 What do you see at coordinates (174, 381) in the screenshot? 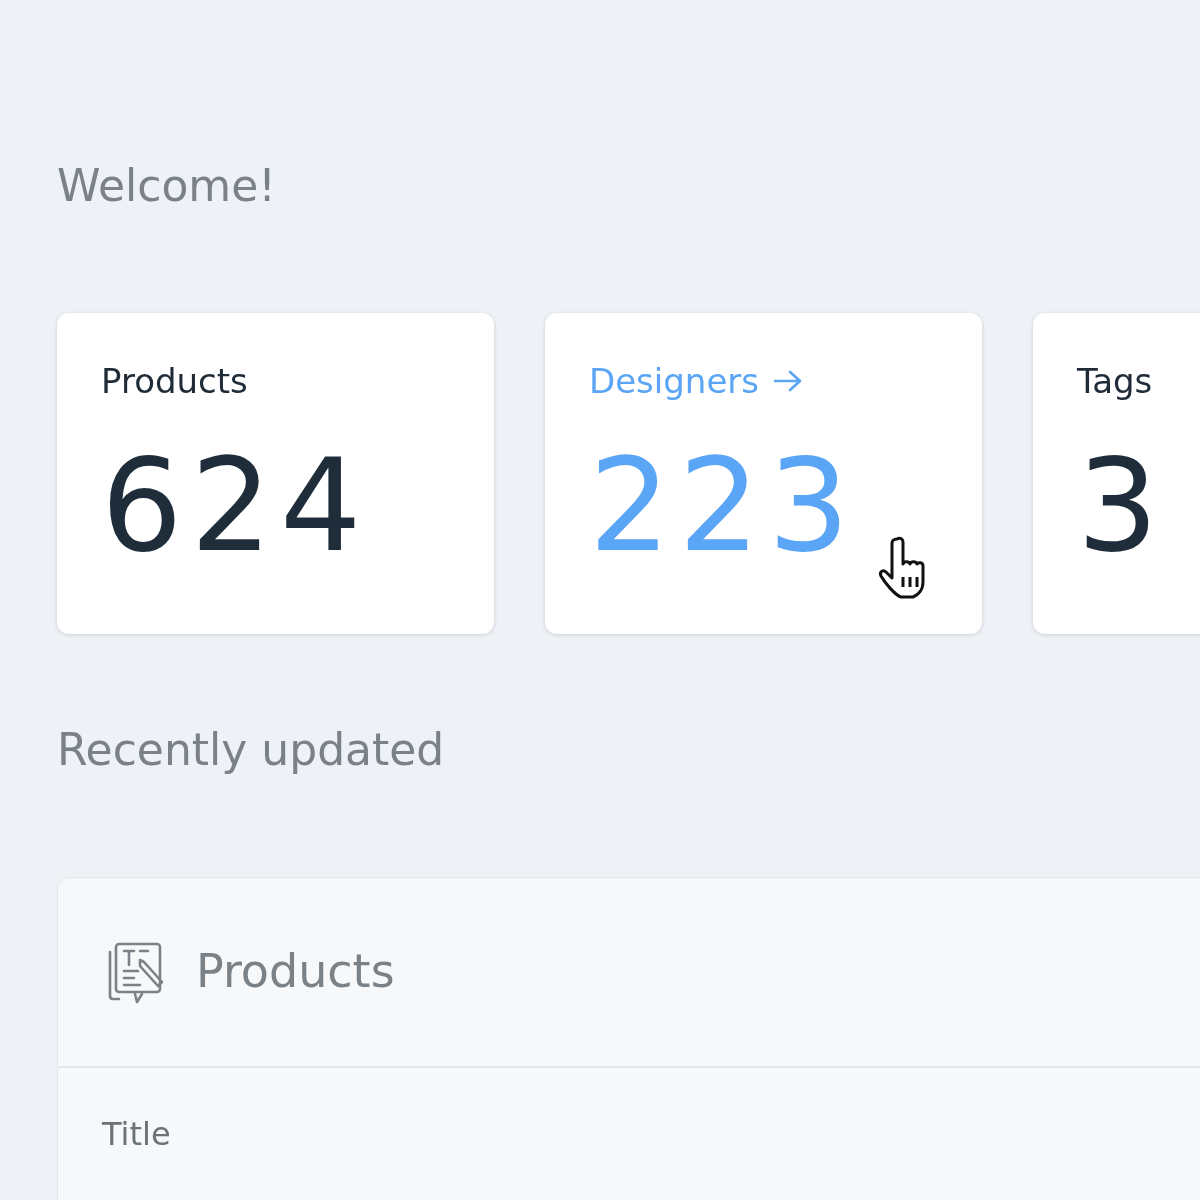
I see `stat-label: Products` at bounding box center [174, 381].